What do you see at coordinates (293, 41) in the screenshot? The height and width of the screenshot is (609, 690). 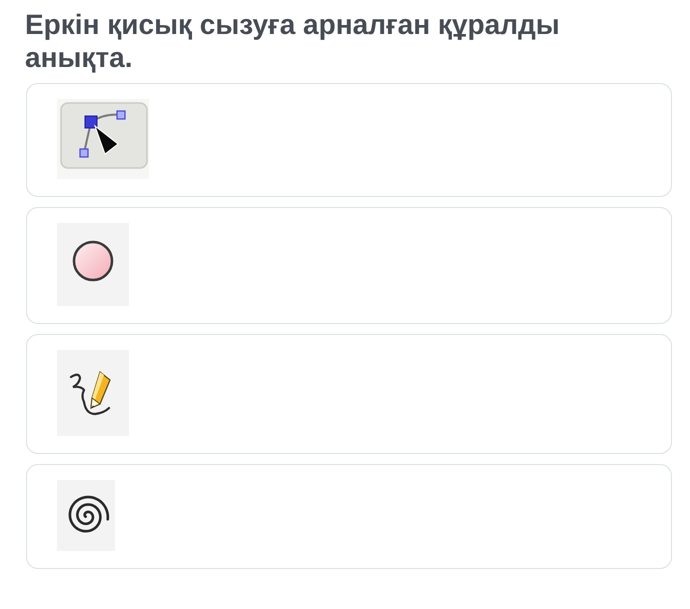 I see `question-text: Еркін қисық сызуға арналған құралды анықта.` at bounding box center [293, 41].